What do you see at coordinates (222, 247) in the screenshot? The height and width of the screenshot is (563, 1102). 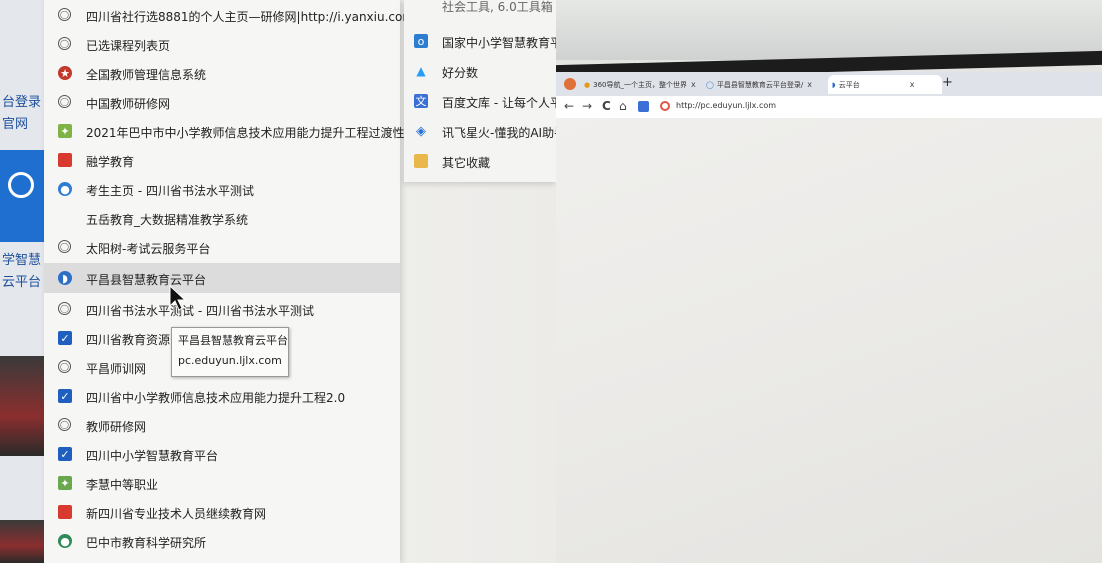 I see `bookmark-item: ◯ 太阳树-考试云服务平台` at bounding box center [222, 247].